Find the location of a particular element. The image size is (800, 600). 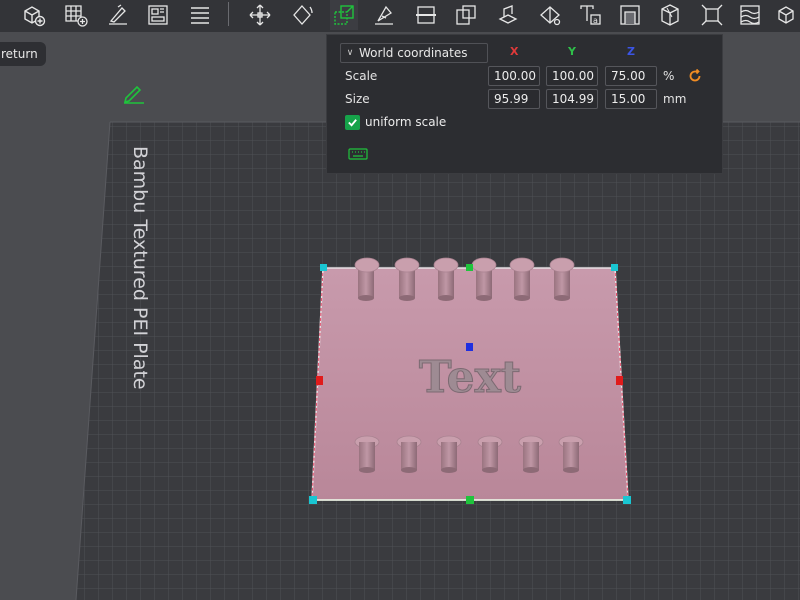

rotate-icon is located at coordinates (302, 15).